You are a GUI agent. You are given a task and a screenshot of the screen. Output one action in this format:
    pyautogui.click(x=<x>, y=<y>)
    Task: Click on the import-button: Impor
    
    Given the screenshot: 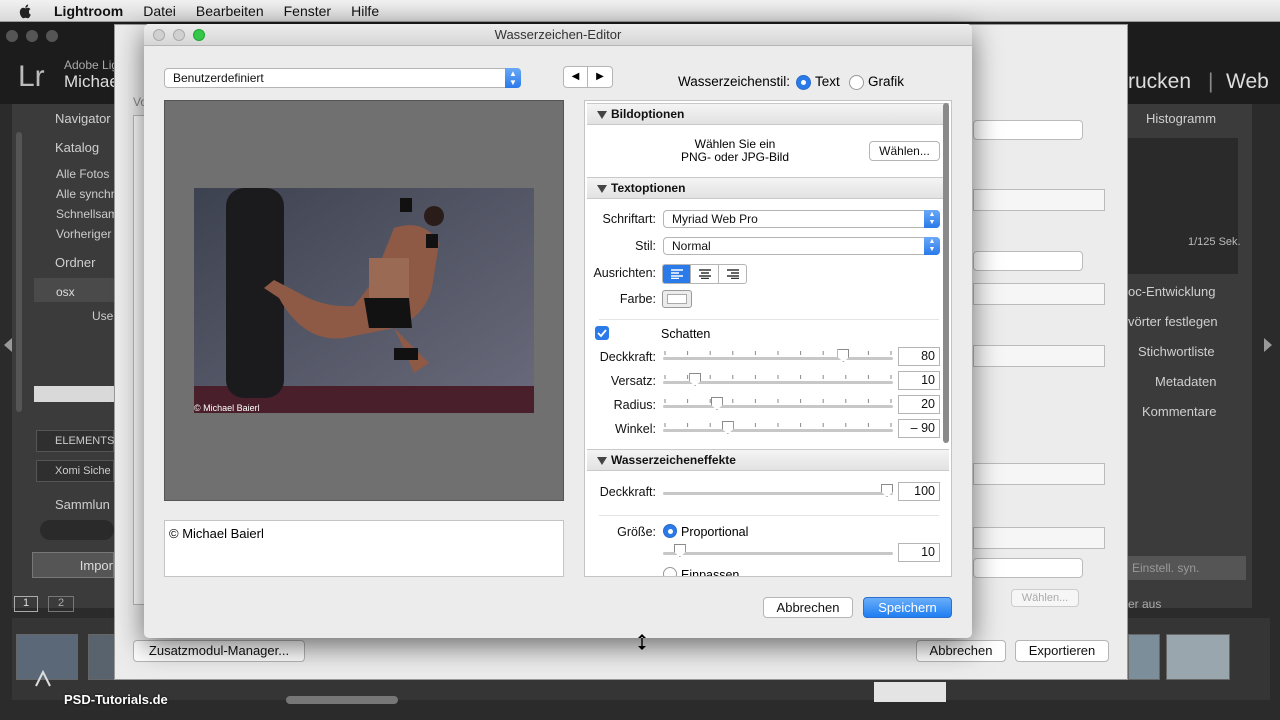 What is the action you would take?
    pyautogui.click(x=73, y=565)
    